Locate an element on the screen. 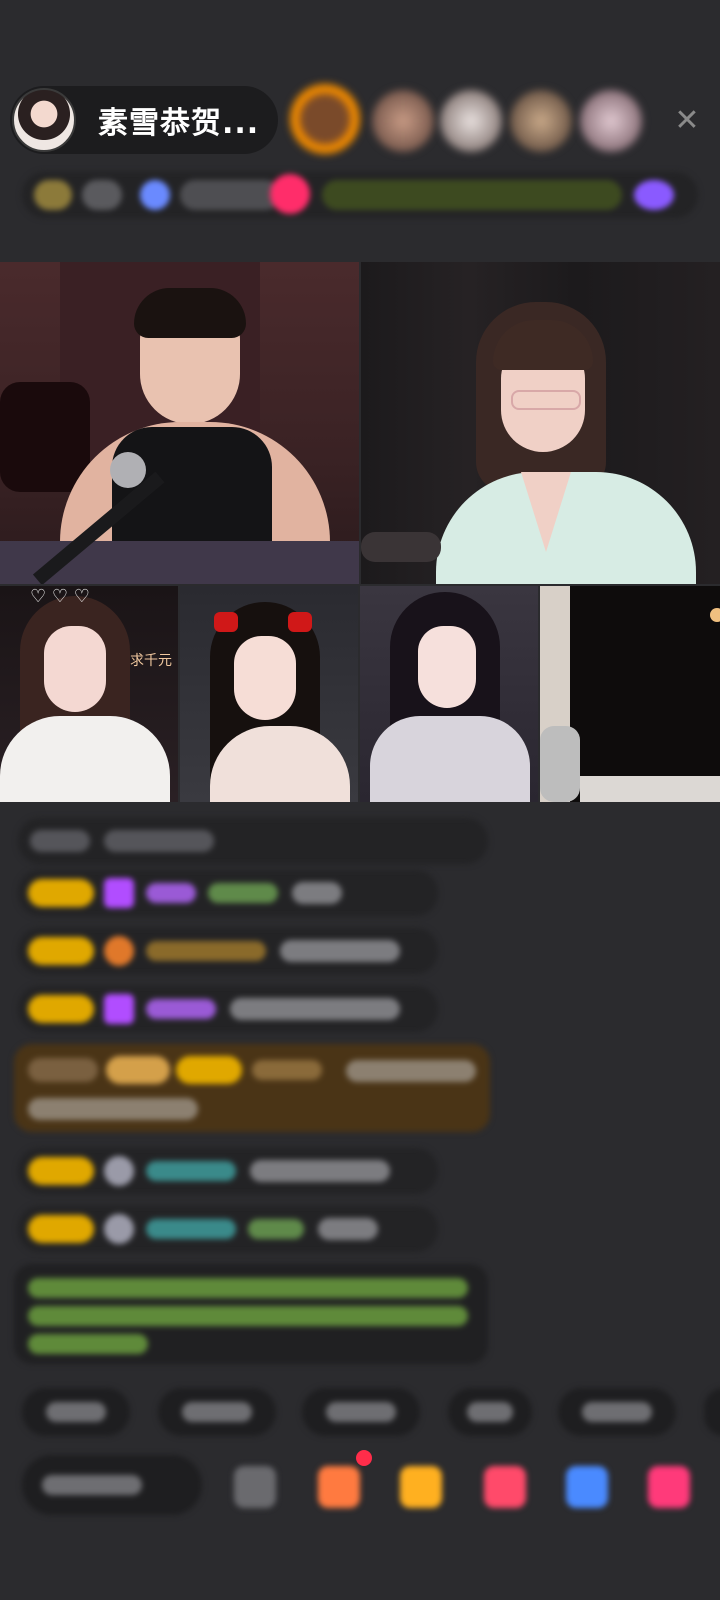 This screenshot has width=720, height=1600. fans-text is located at coordinates (230, 195).